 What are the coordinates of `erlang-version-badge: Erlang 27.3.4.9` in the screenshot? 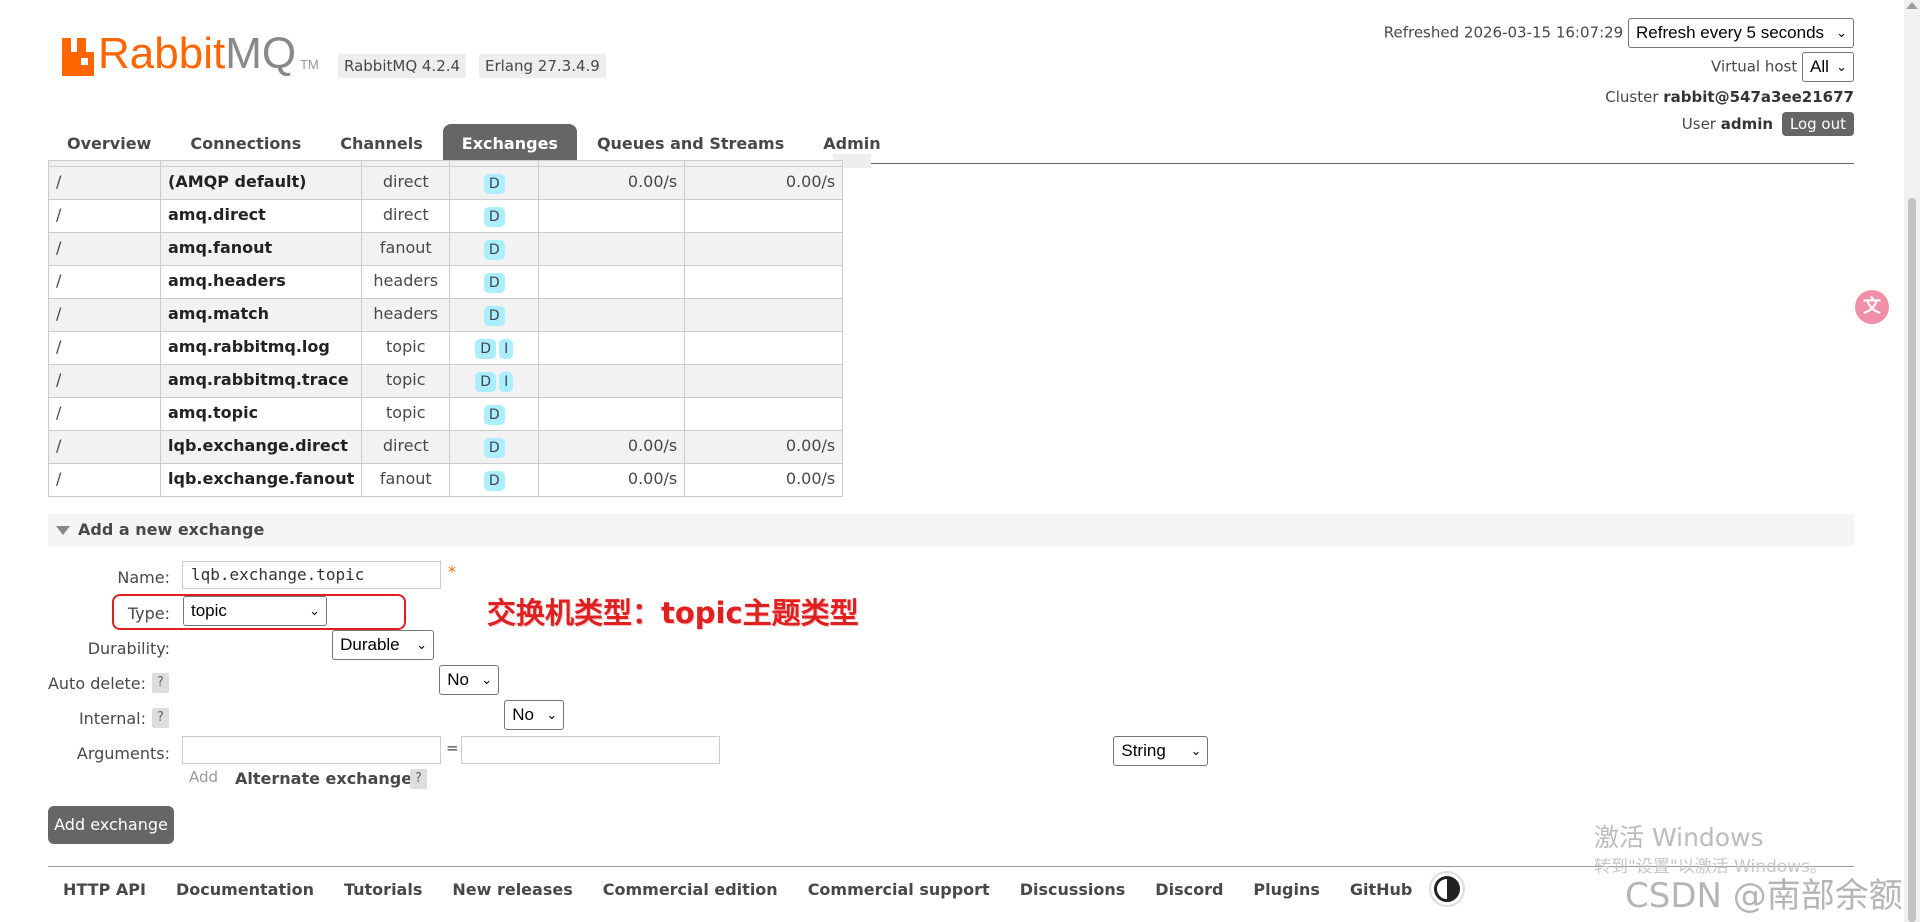 It's located at (542, 66).